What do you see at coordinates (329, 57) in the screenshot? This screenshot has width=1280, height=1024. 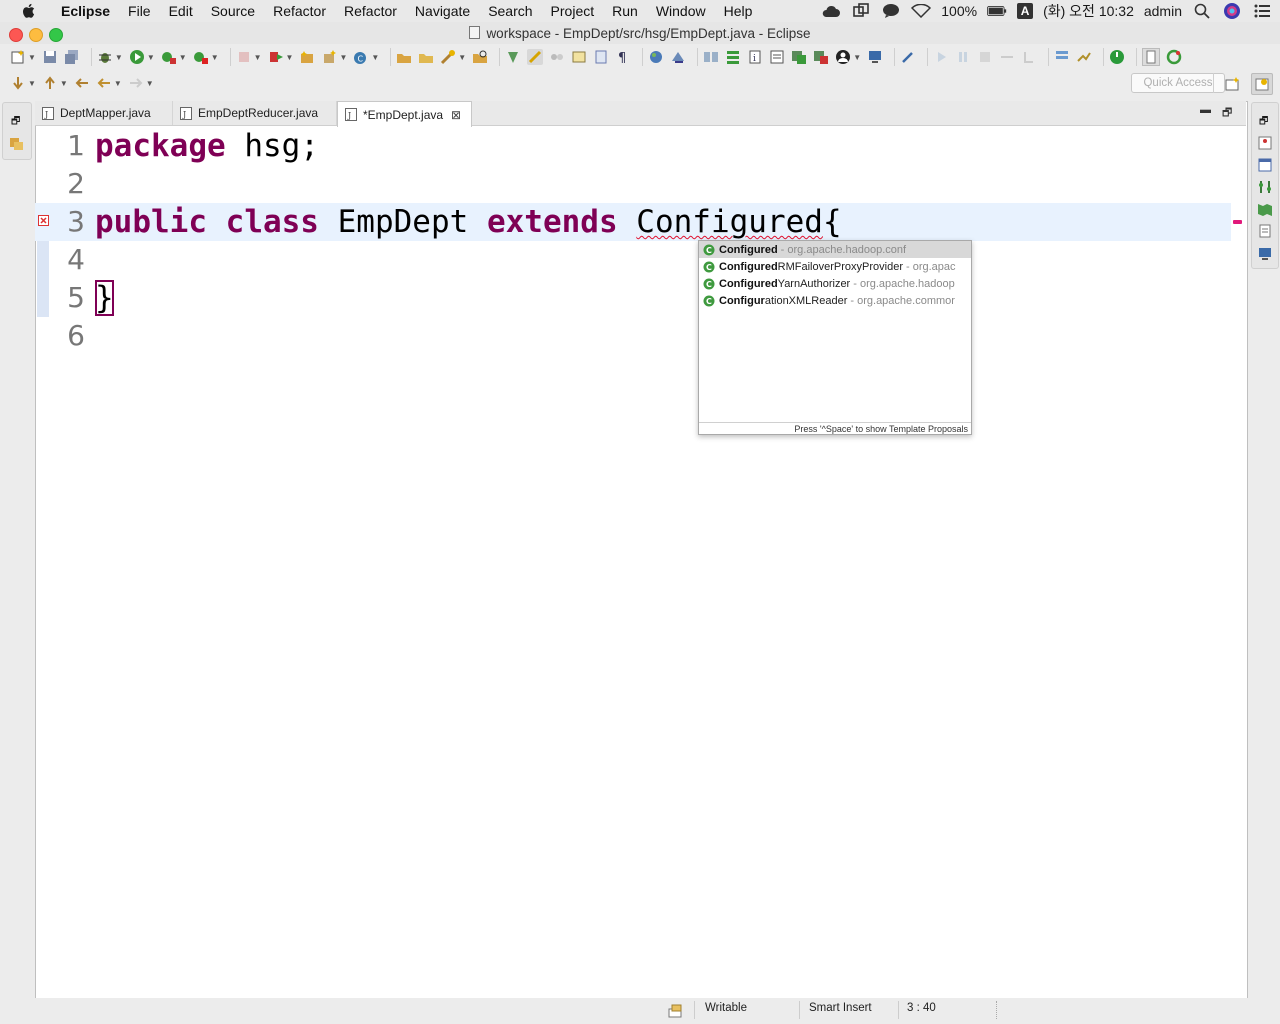 I see `new-package-icon` at bounding box center [329, 57].